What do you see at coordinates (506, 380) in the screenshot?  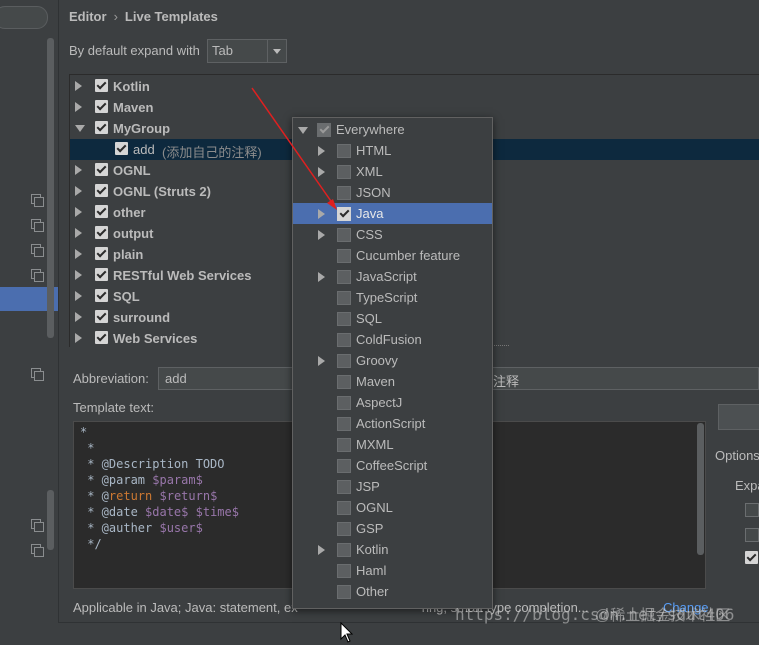 I see `description-value: 注释` at bounding box center [506, 380].